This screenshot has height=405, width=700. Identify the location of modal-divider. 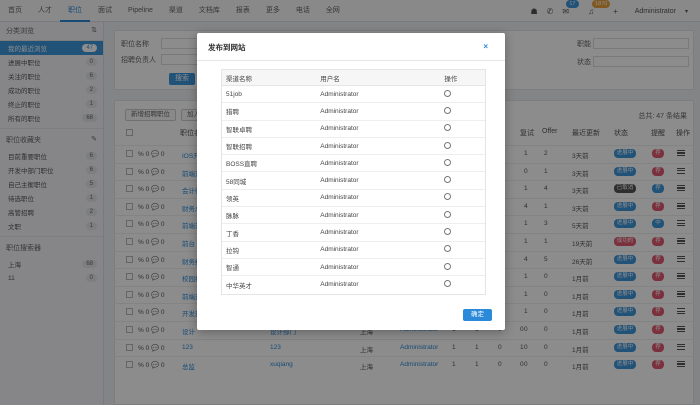
(351, 60).